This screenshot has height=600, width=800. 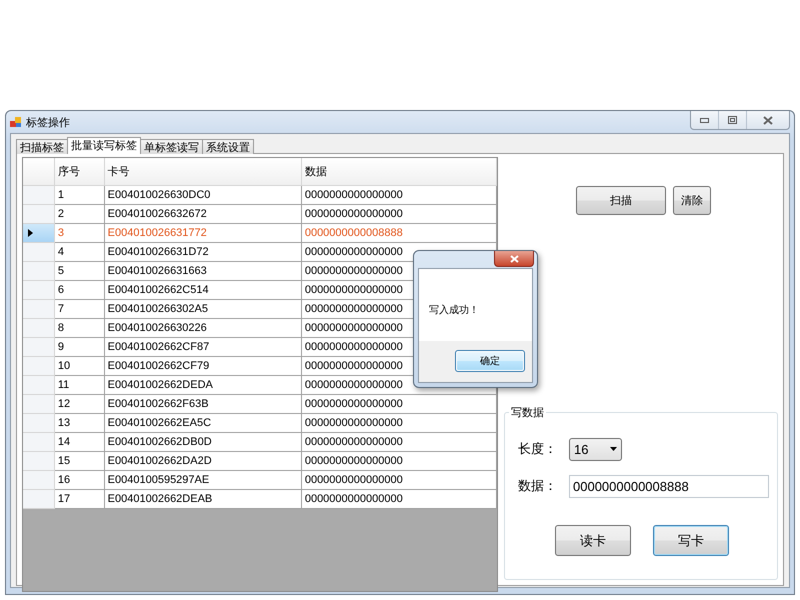 I want to click on length-dropdown: 16, so click(x=595, y=449).